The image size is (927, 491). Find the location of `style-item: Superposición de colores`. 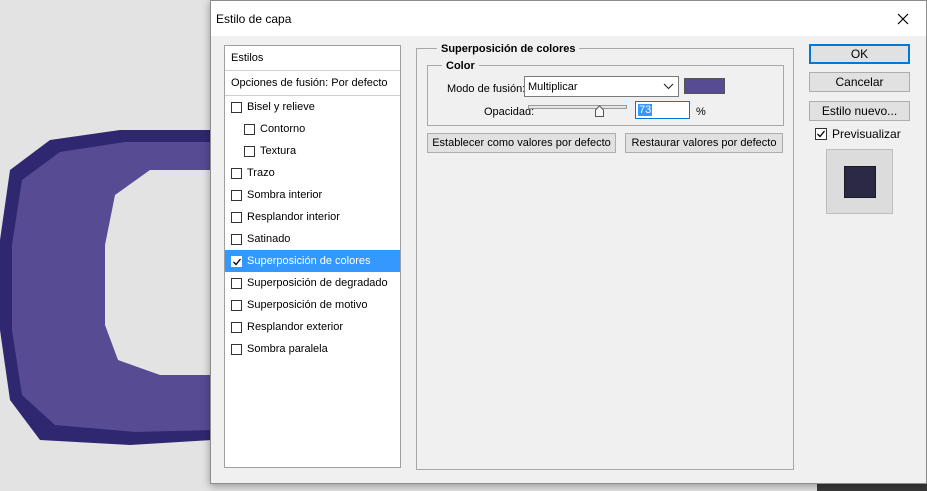

style-item: Superposición de colores is located at coordinates (312, 261).